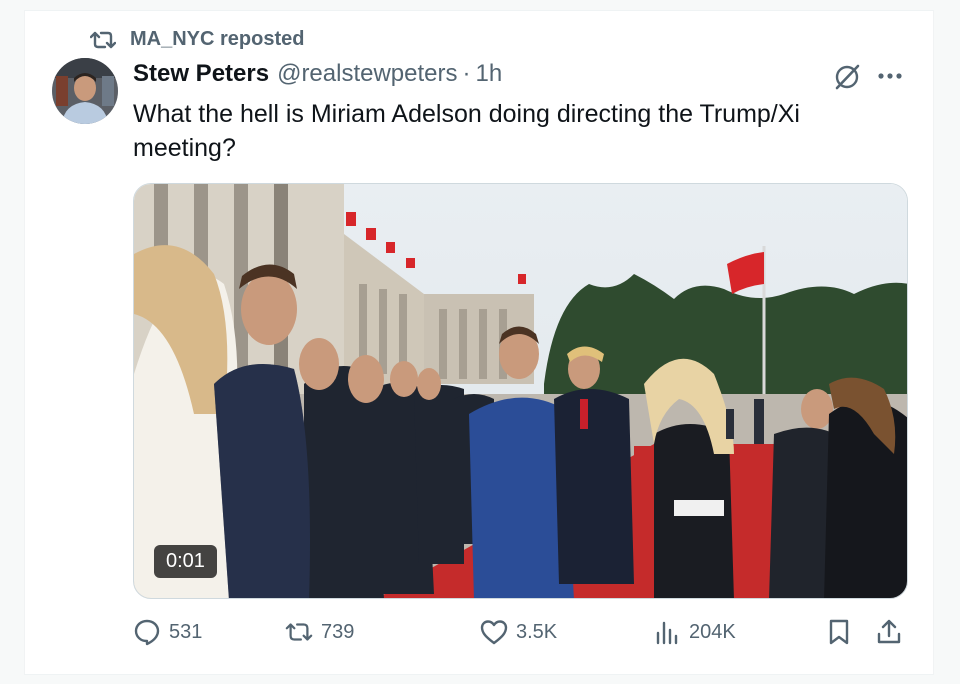  I want to click on tweet-header: Stew Peters @realstewpeters · 1h, so click(317, 74).